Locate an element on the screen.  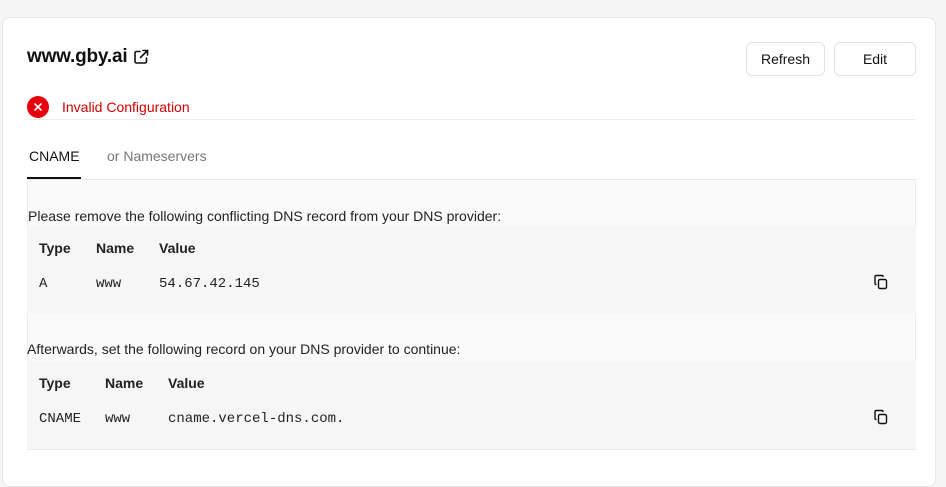
error-circle-icon is located at coordinates (38, 107).